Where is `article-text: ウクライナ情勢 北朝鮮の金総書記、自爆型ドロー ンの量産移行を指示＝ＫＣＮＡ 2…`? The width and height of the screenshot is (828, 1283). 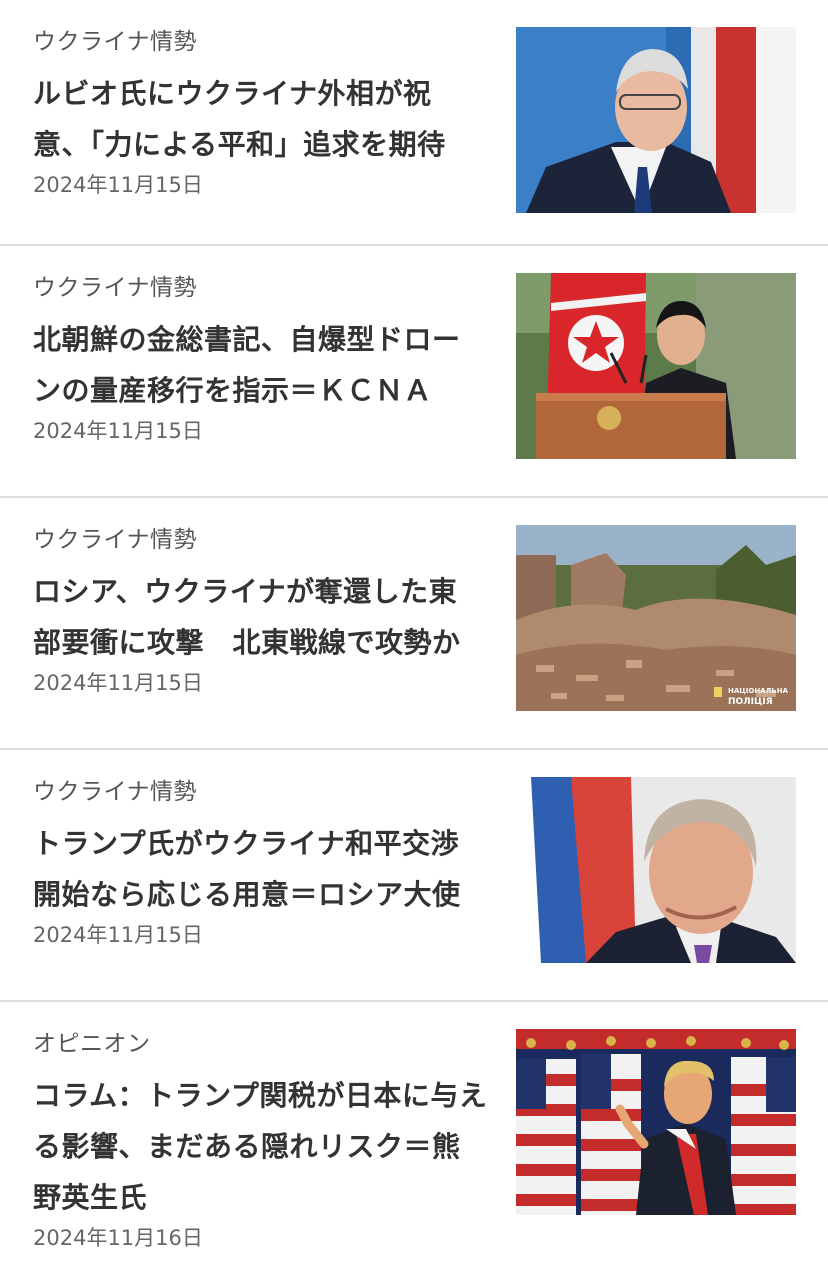 article-text: ウクライナ情勢 北朝鮮の金総書記、自爆型ドロー ンの量産移行を指示＝ＫＣＮＡ 2… is located at coordinates (268, 359).